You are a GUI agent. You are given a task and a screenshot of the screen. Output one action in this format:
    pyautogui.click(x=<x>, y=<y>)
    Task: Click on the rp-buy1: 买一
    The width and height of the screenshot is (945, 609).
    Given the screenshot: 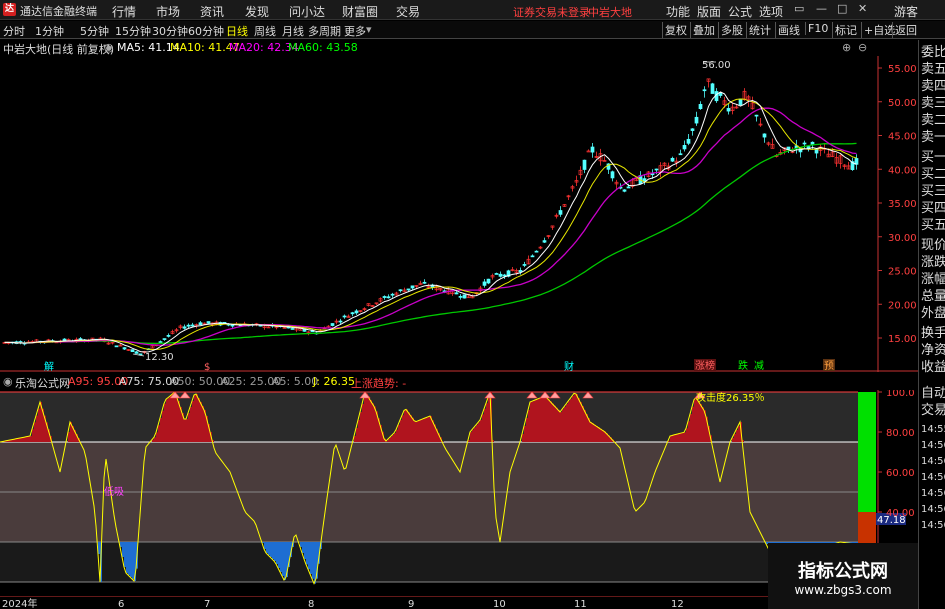 What is the action you would take?
    pyautogui.click(x=933, y=157)
    